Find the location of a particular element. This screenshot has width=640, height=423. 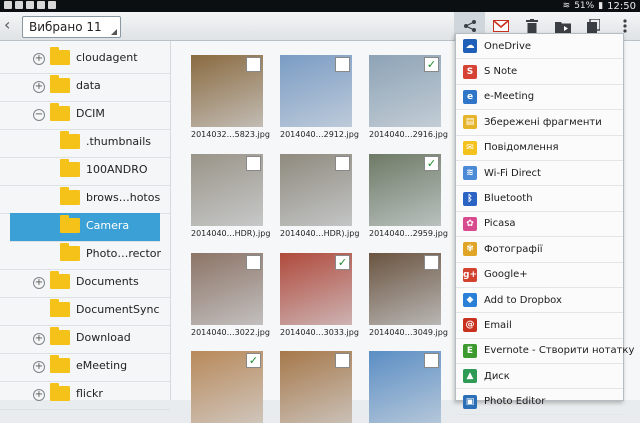

share-menu-item: ▣ Photo Editor is located at coordinates (539, 402).